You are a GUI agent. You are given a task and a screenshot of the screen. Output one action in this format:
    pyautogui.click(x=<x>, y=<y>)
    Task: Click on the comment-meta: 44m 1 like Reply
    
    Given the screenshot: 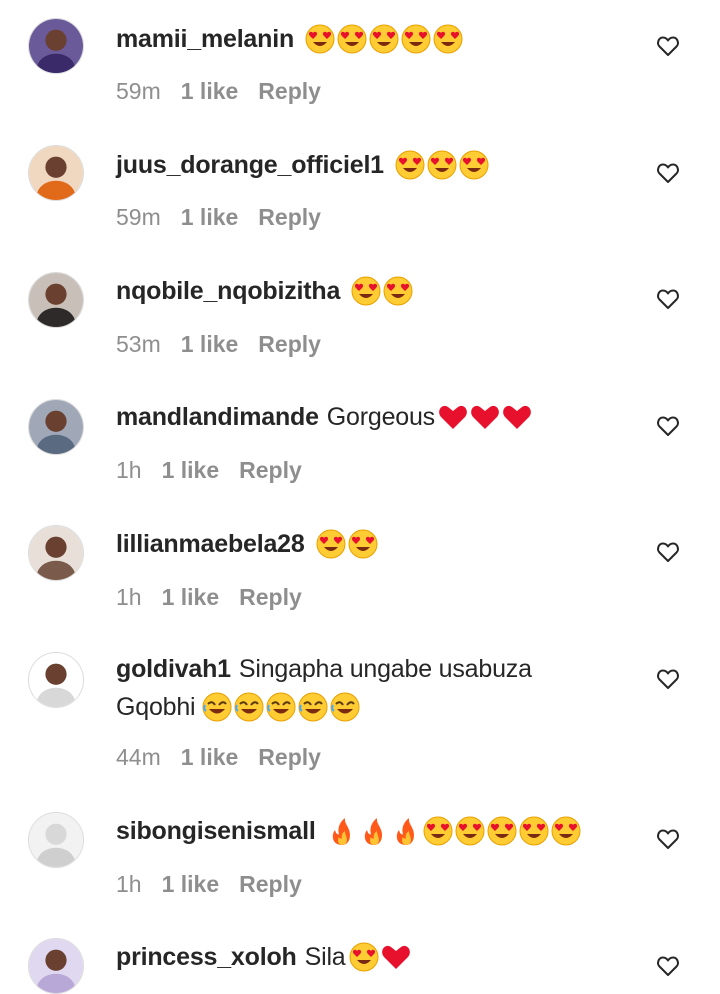 What is the action you would take?
    pyautogui.click(x=228, y=757)
    